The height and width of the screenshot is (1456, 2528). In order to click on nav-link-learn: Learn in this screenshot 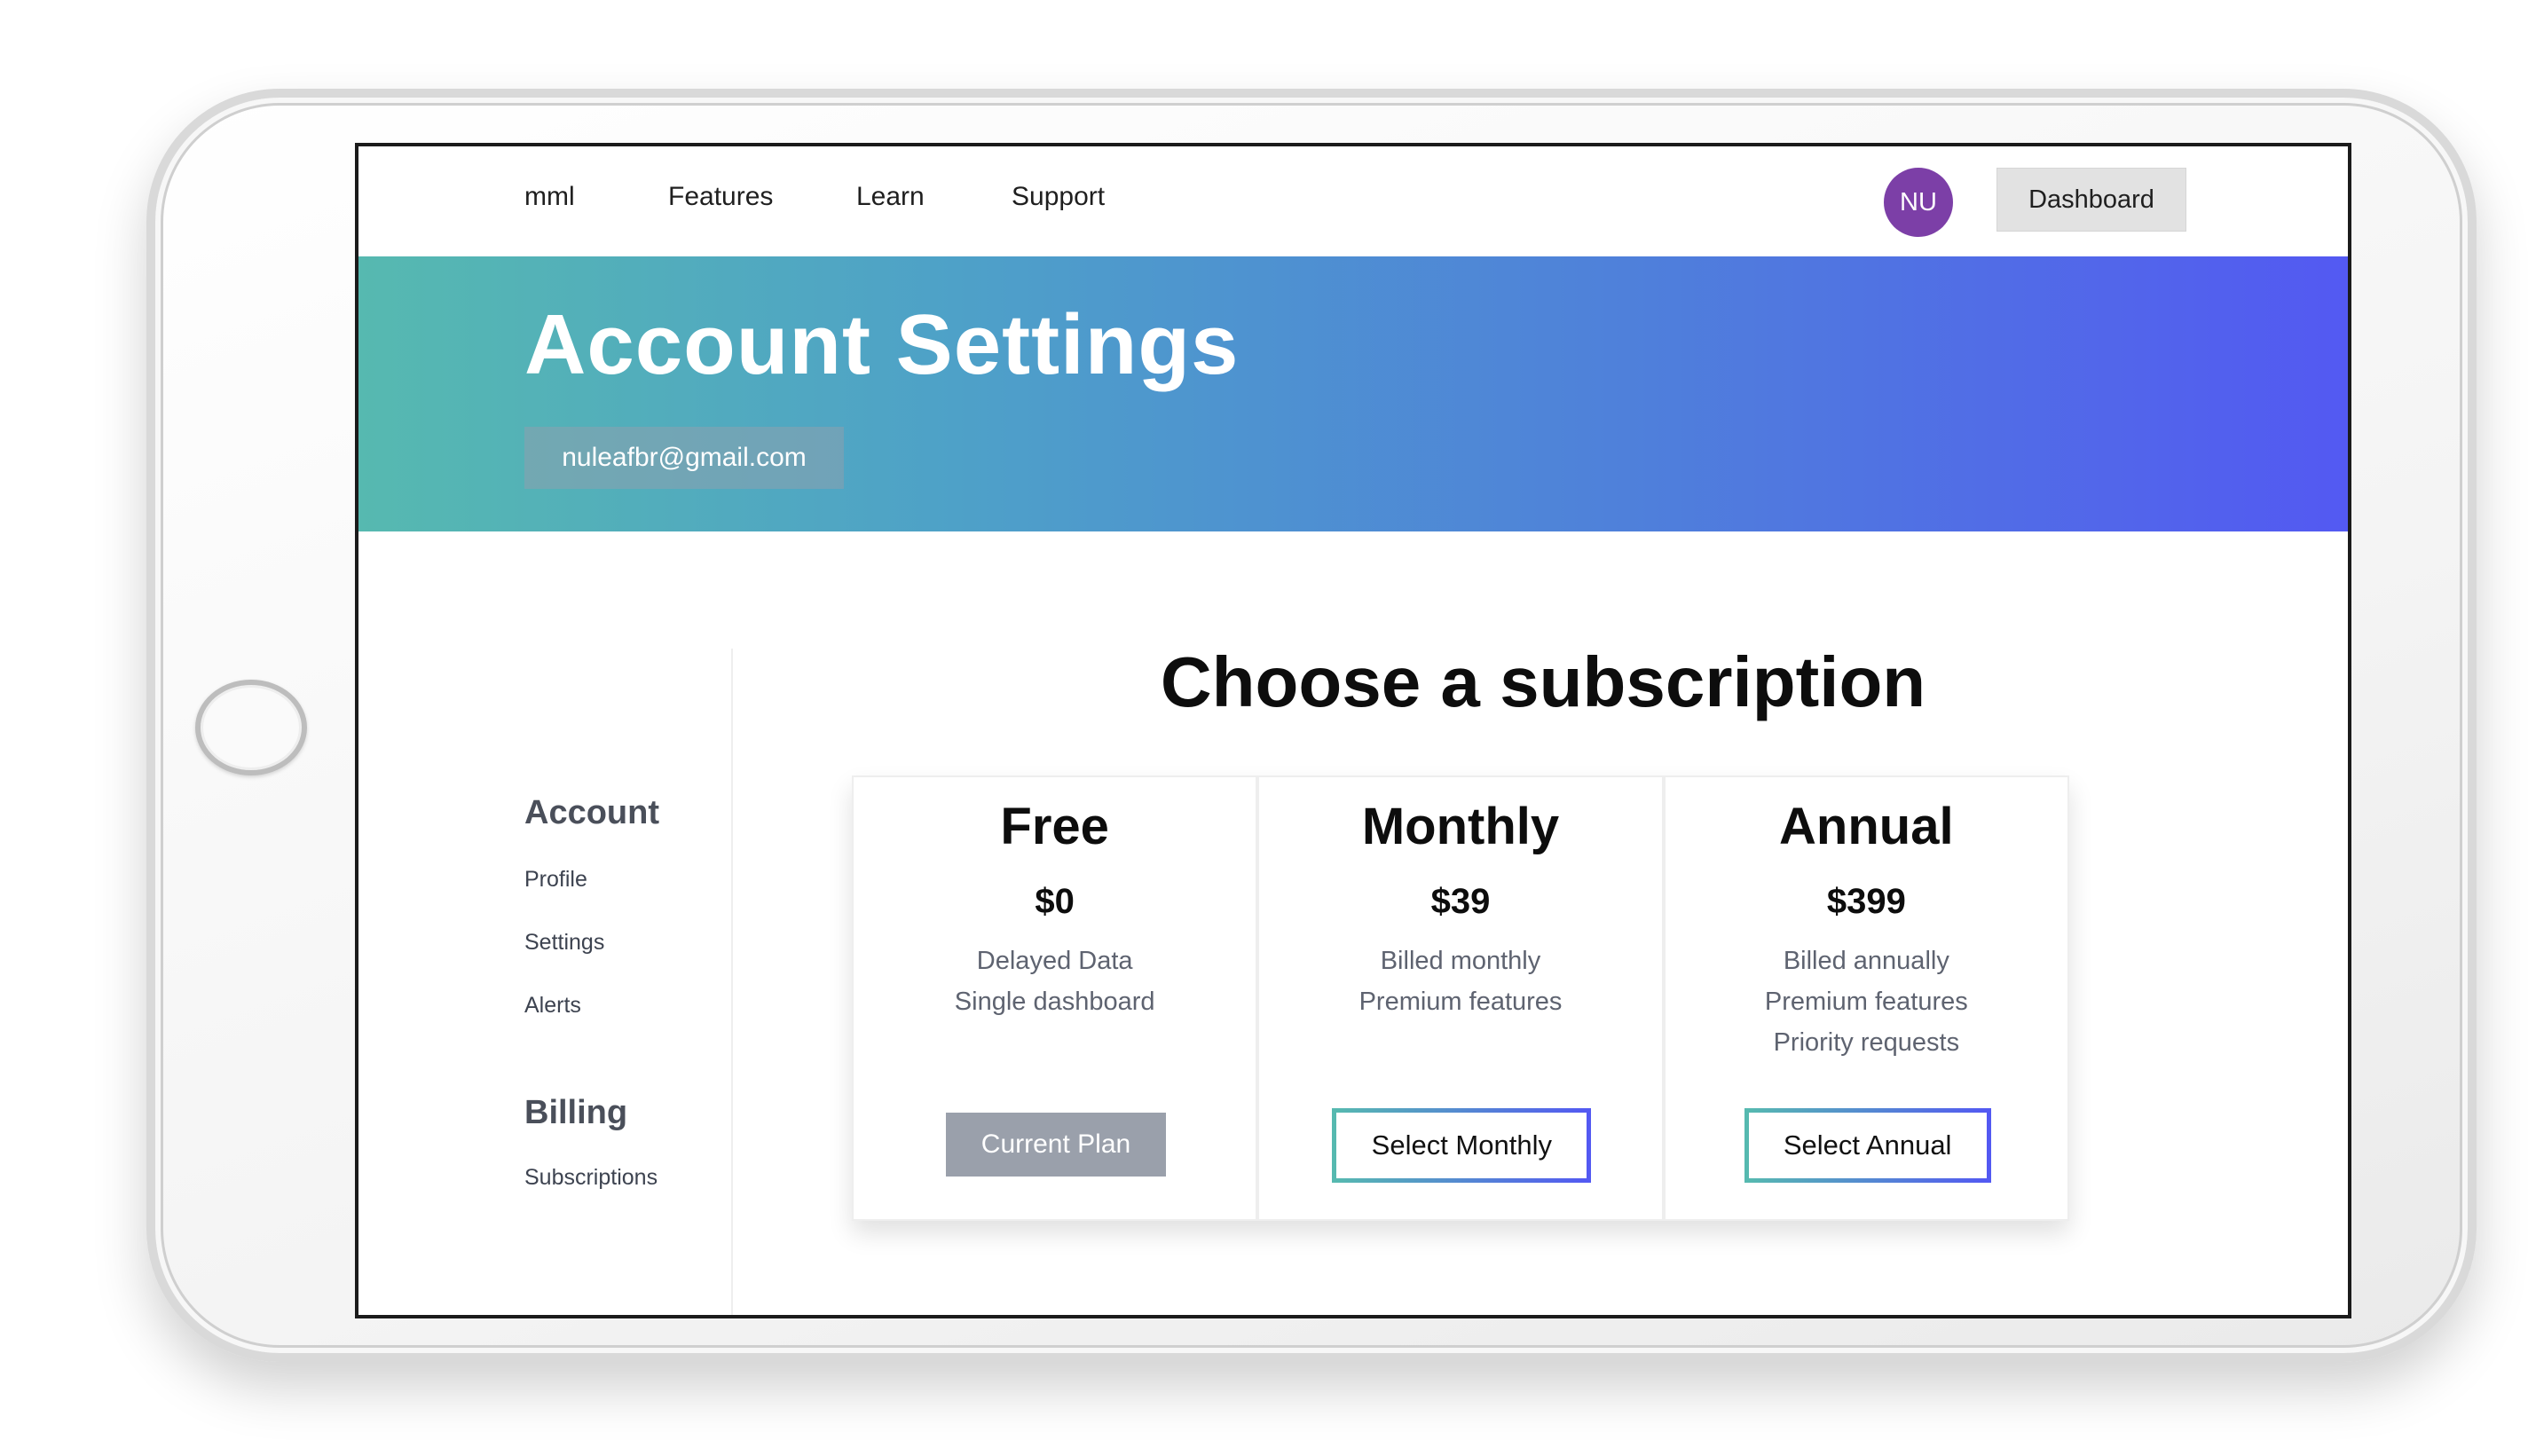, I will do `click(890, 197)`.